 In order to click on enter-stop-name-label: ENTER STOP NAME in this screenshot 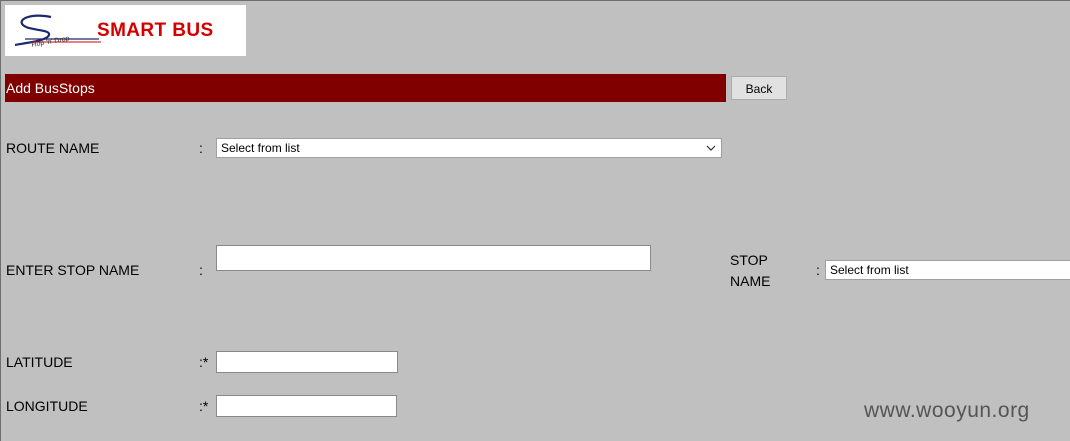, I will do `click(73, 270)`.